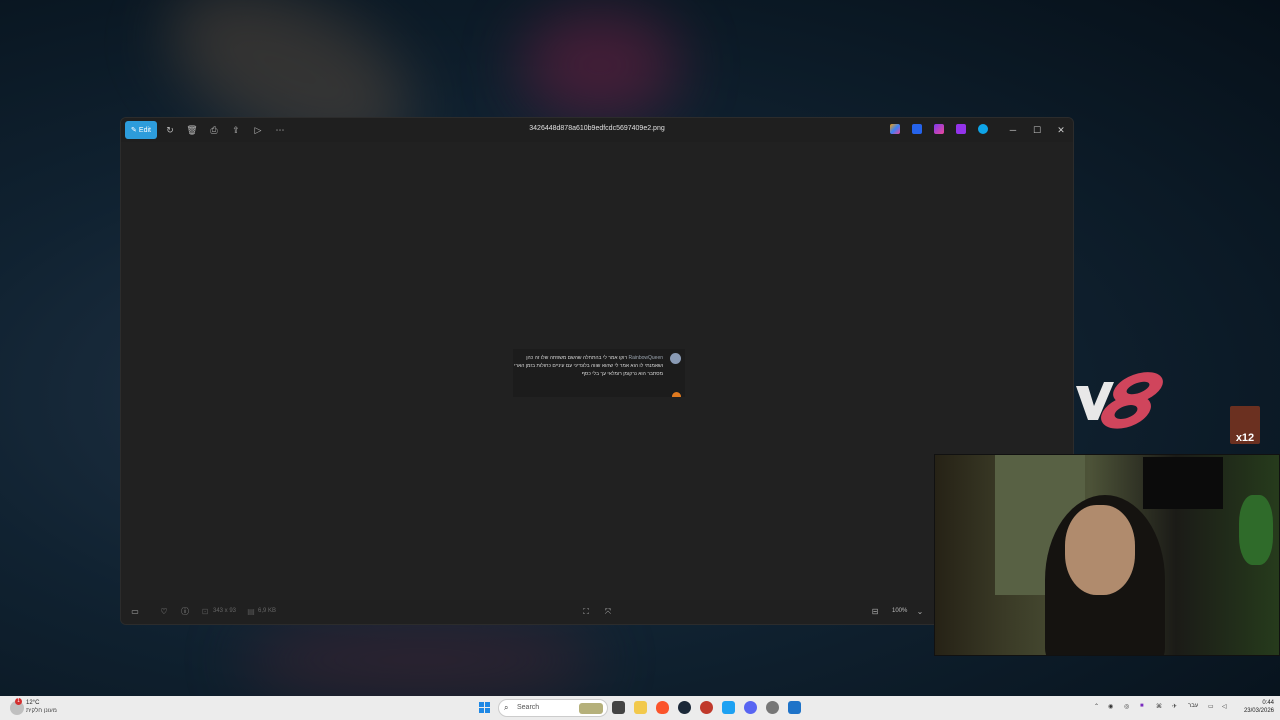 The width and height of the screenshot is (1280, 720). Describe the element at coordinates (1268, 703) in the screenshot. I see `clock-time: 0:44` at that location.